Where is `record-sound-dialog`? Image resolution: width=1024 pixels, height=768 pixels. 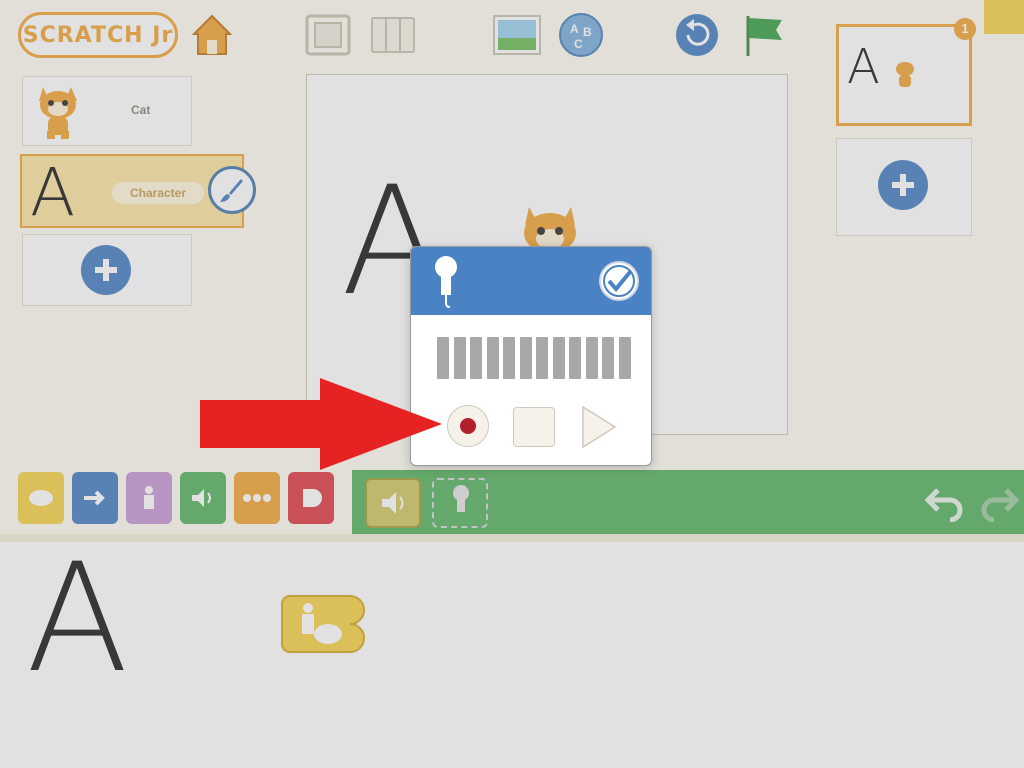
record-sound-dialog is located at coordinates (531, 356).